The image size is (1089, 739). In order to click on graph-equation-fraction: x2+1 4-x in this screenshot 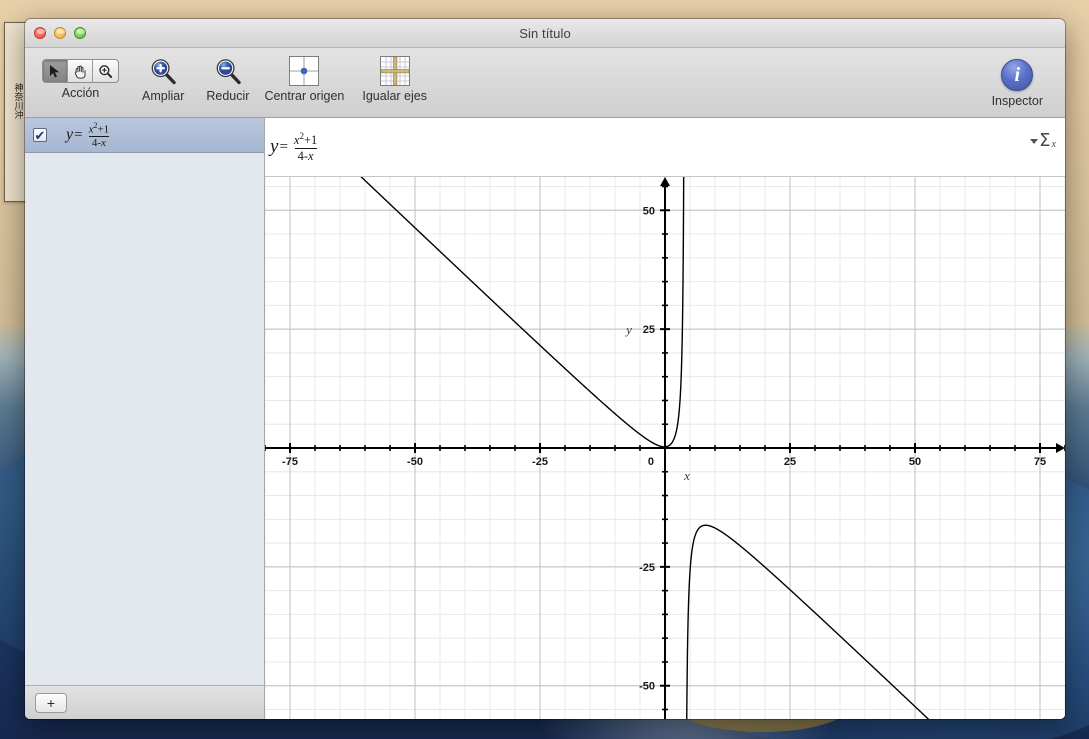, I will do `click(305, 147)`.